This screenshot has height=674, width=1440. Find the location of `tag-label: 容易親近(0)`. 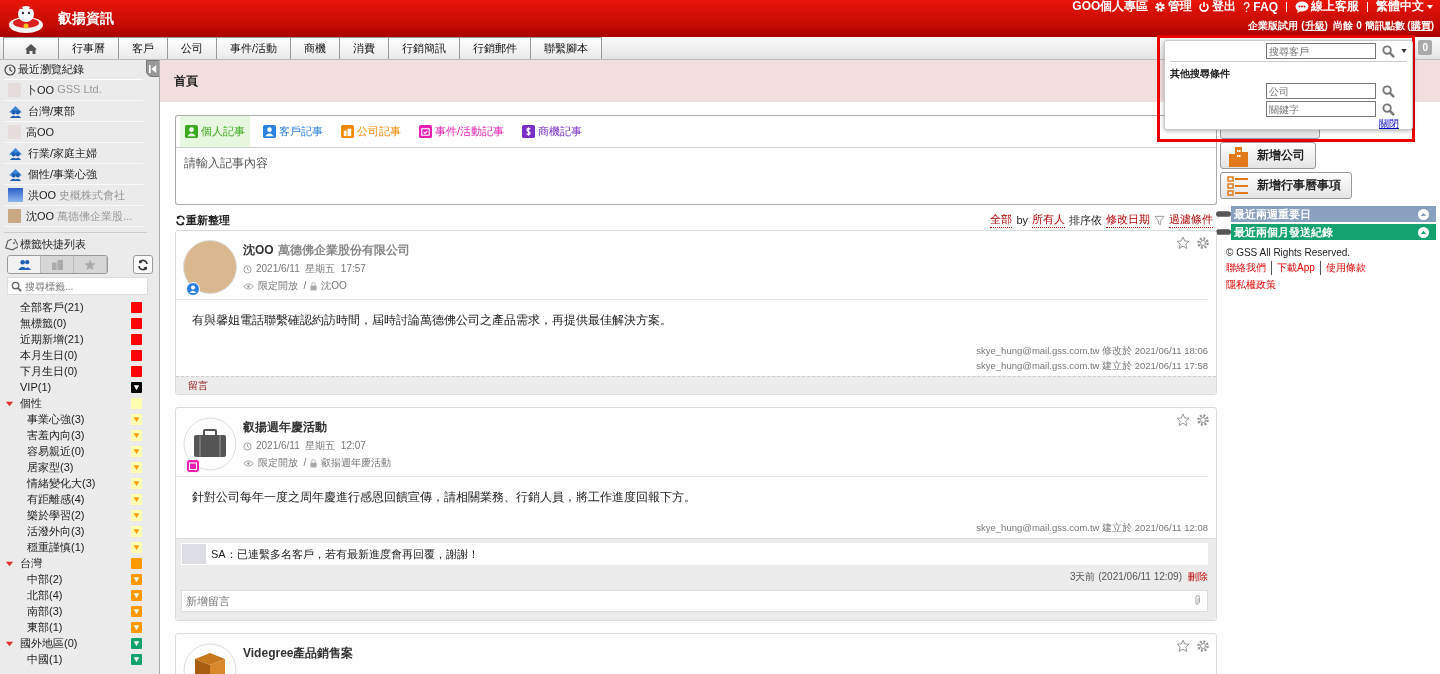

tag-label: 容易親近(0) is located at coordinates (79, 451).